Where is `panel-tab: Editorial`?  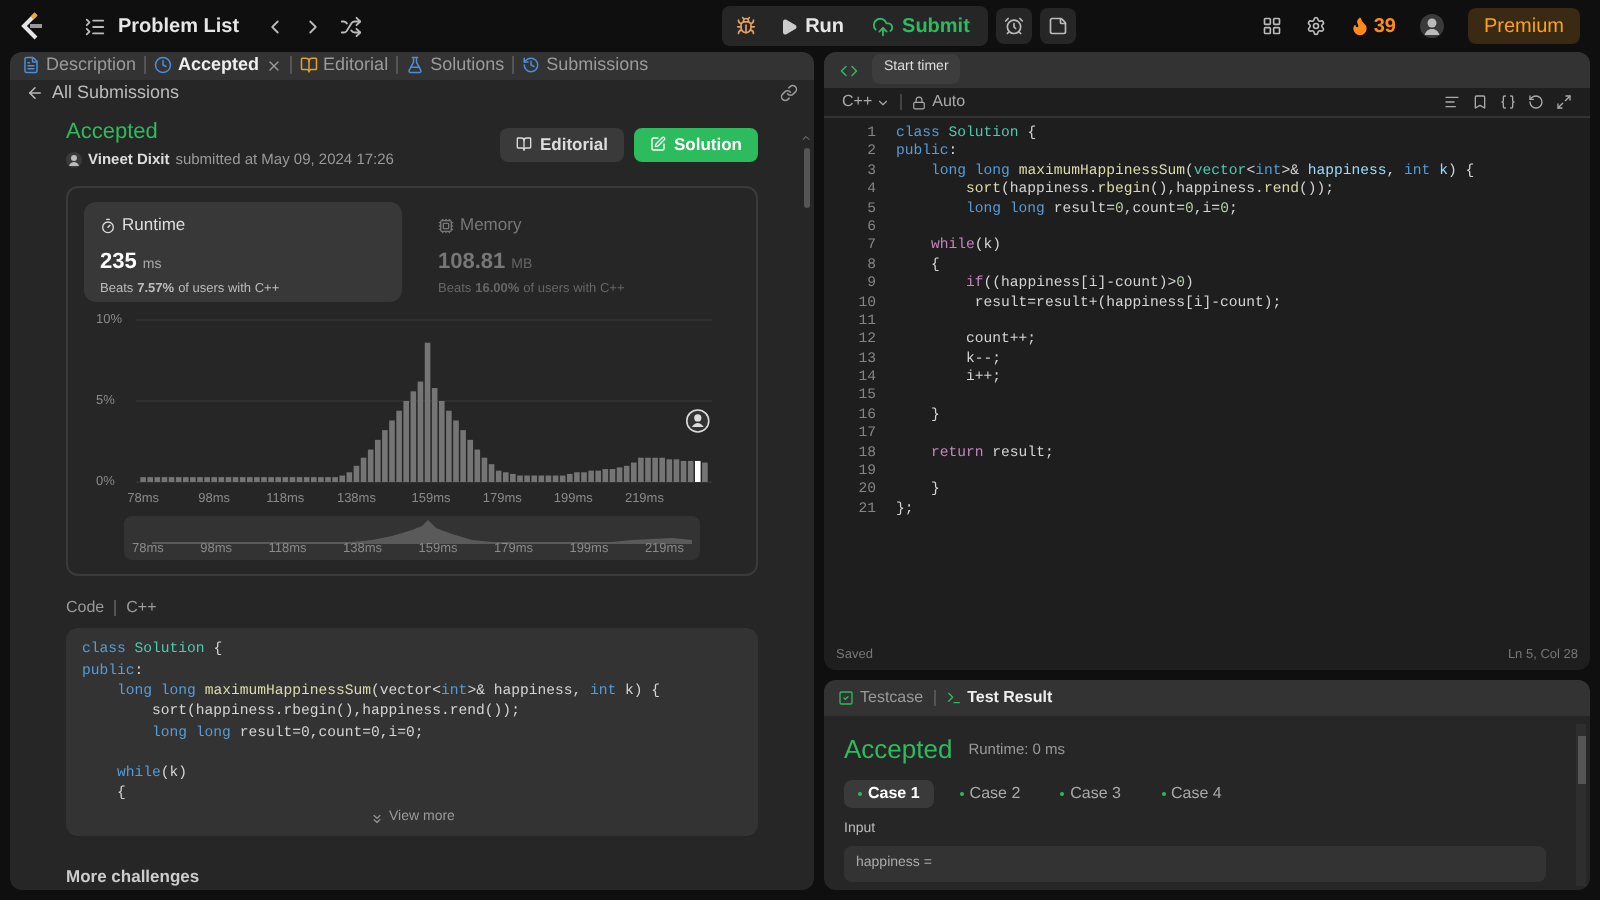
panel-tab: Editorial is located at coordinates (344, 66).